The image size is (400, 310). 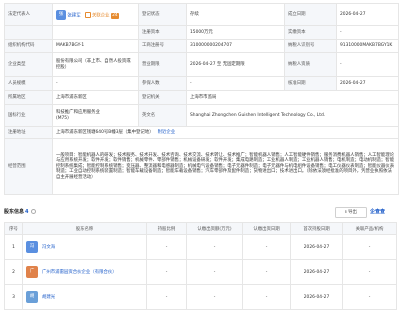 What do you see at coordinates (48, 247) in the screenshot?
I see `holder-name: 冯文海` at bounding box center [48, 247].